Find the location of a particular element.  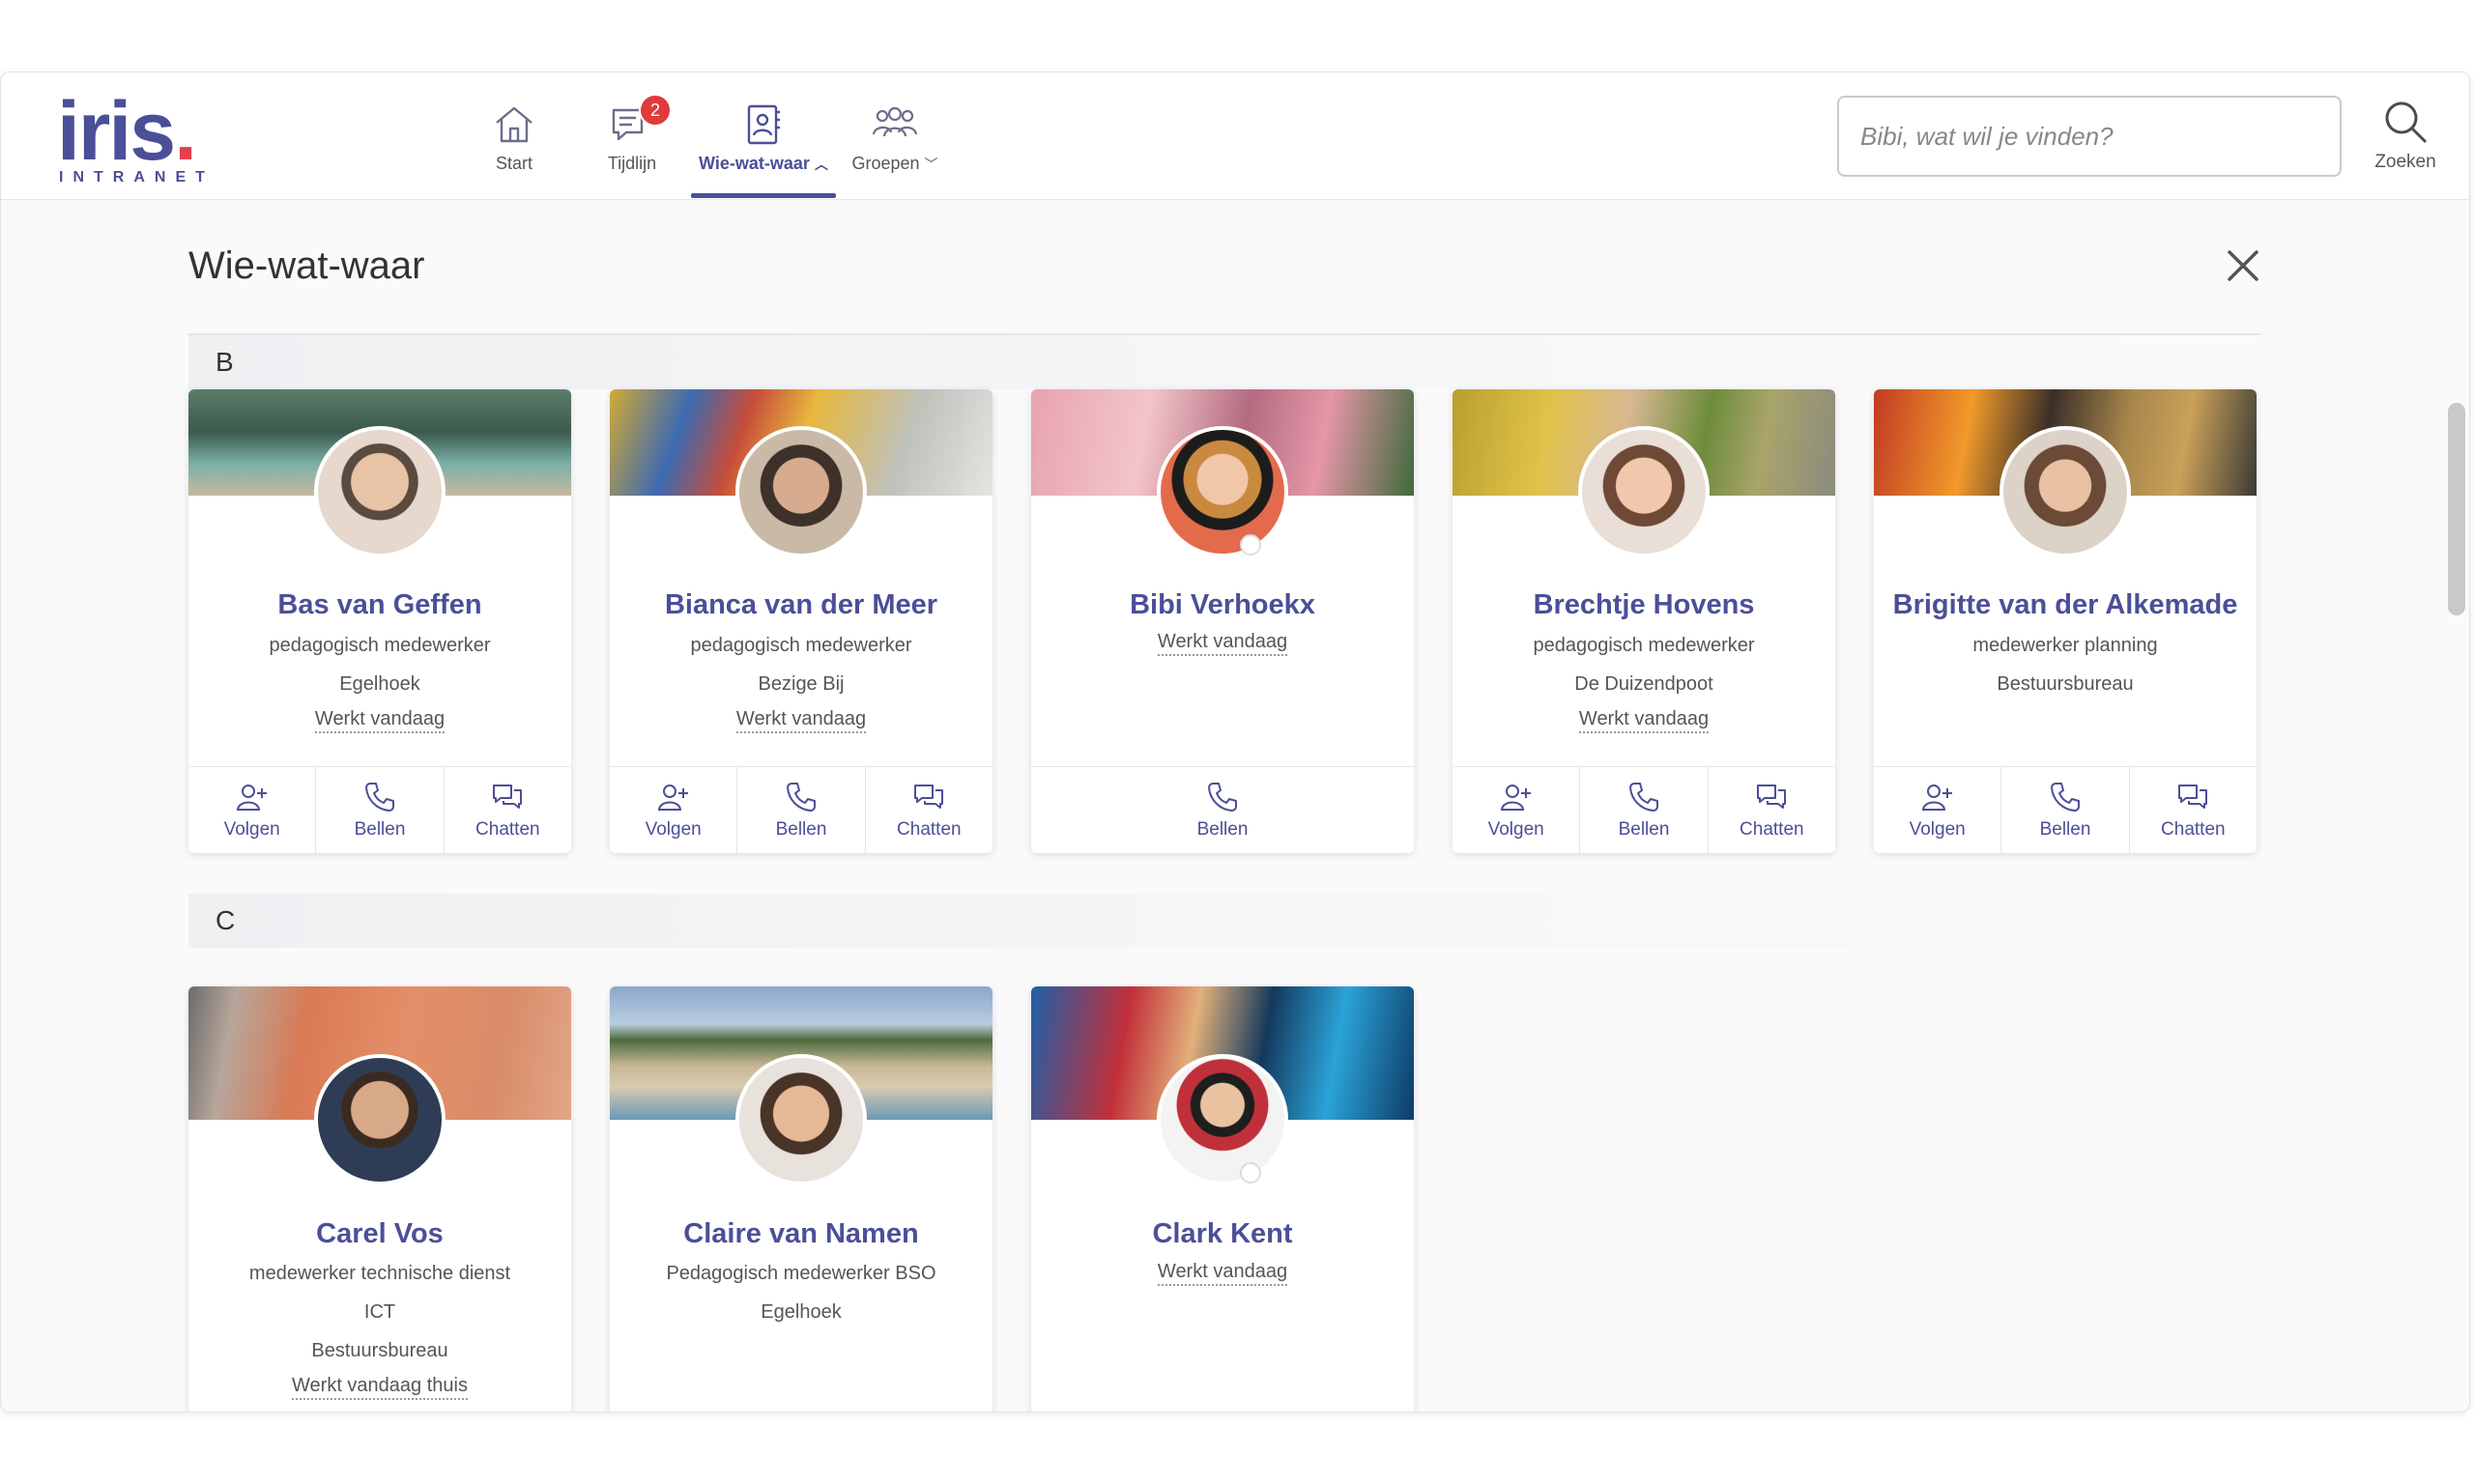

nav-item-tijdlijn: 2 Tijdlijn is located at coordinates (632, 136).